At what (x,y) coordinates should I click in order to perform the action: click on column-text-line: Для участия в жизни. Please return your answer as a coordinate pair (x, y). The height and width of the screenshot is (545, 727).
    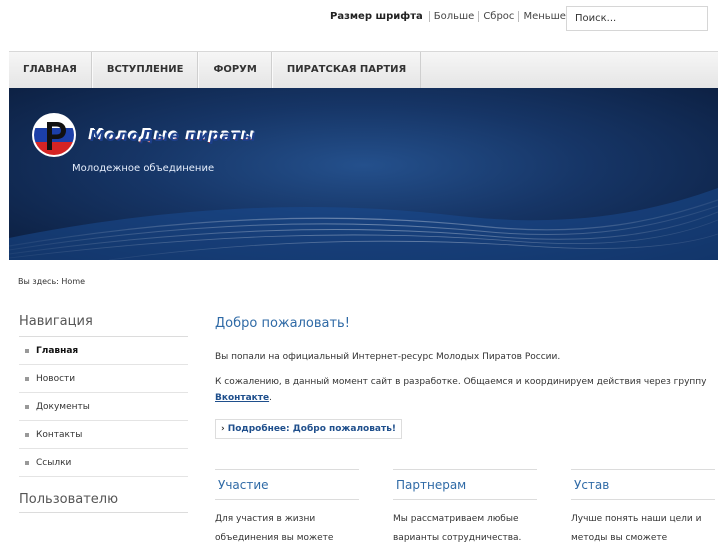
    Looking at the image, I should click on (265, 519).